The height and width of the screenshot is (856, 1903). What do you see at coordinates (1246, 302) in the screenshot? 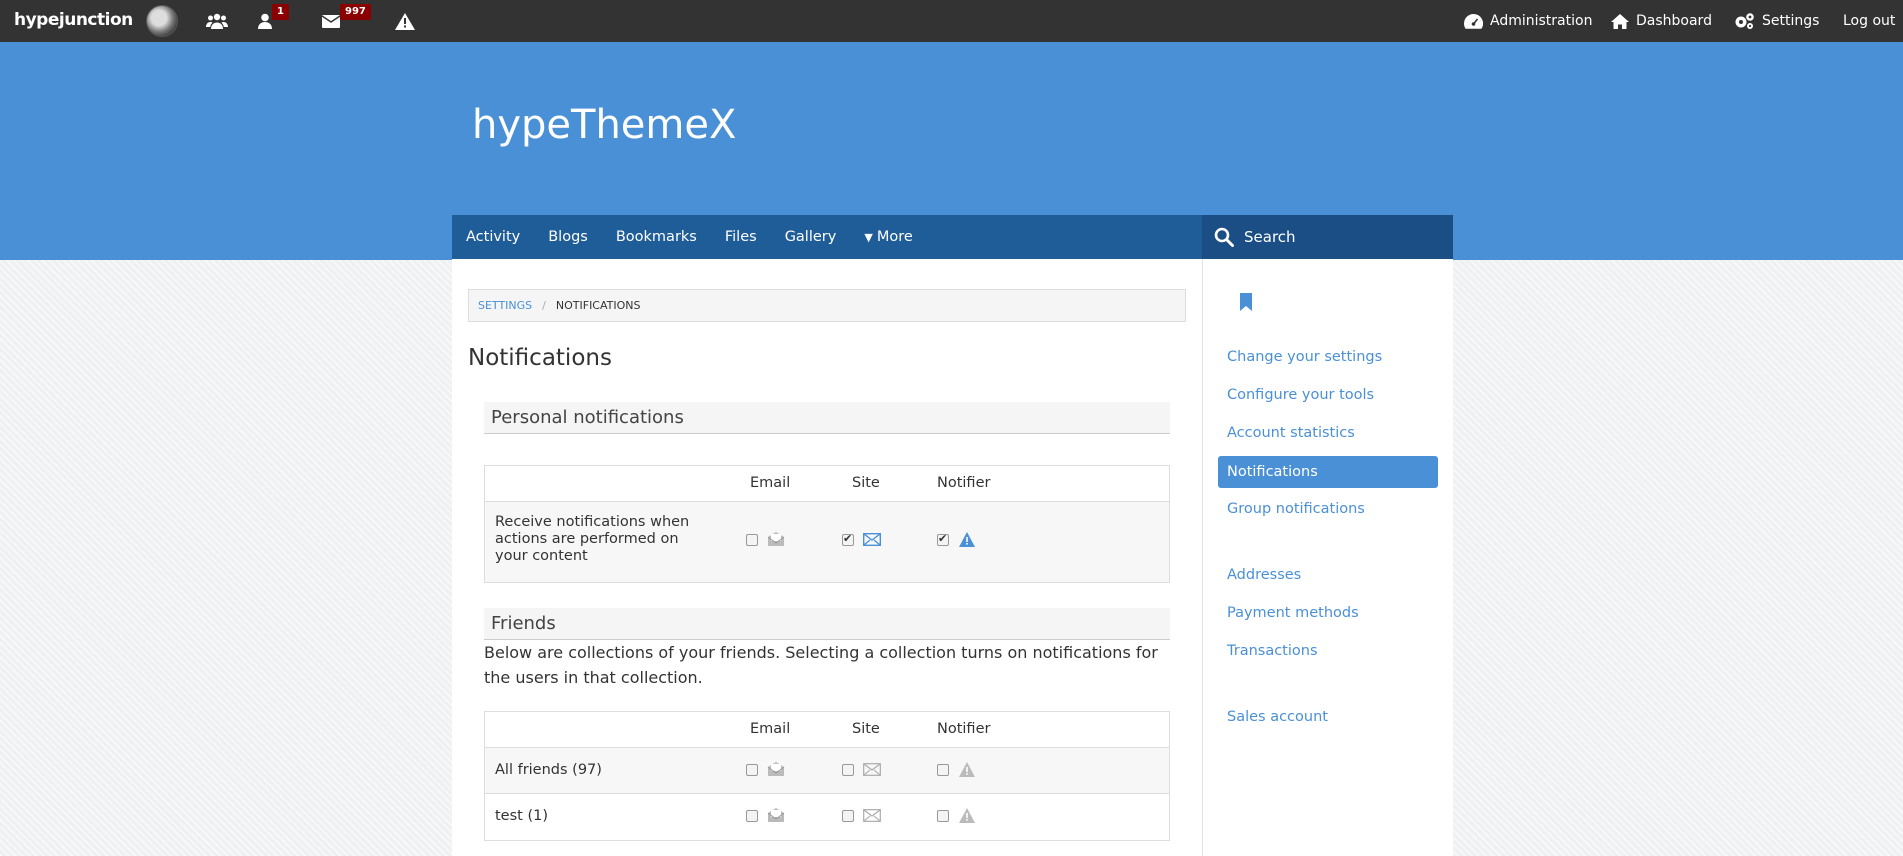
I see `bookmark-icon` at bounding box center [1246, 302].